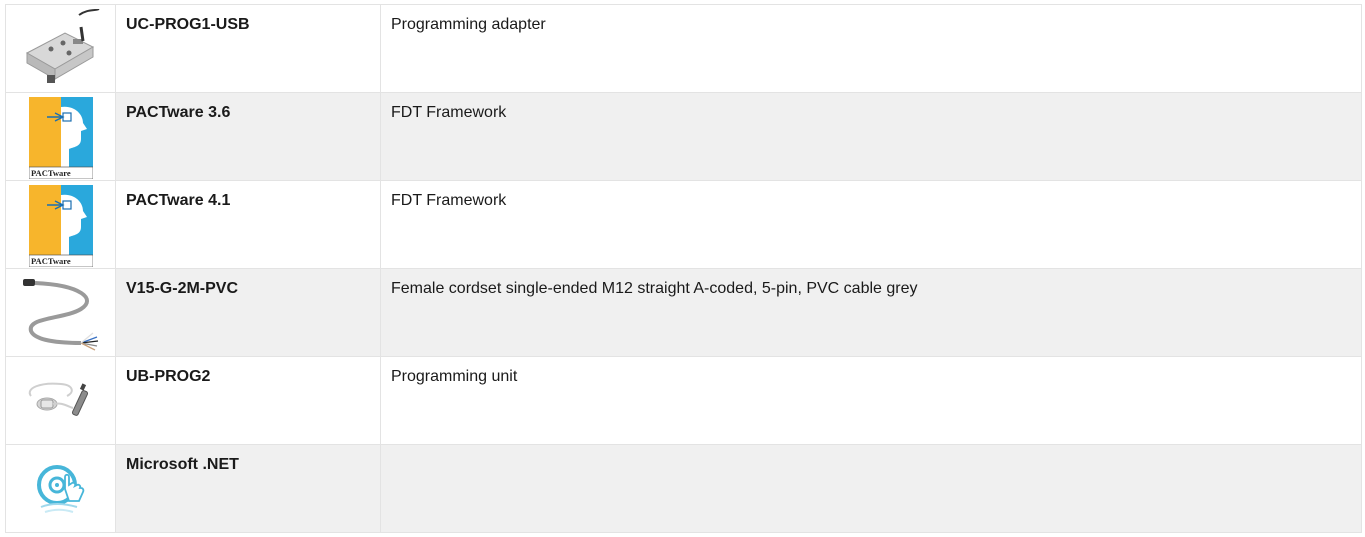  Describe the element at coordinates (454, 376) in the screenshot. I see `product-description: Programming unit` at that location.